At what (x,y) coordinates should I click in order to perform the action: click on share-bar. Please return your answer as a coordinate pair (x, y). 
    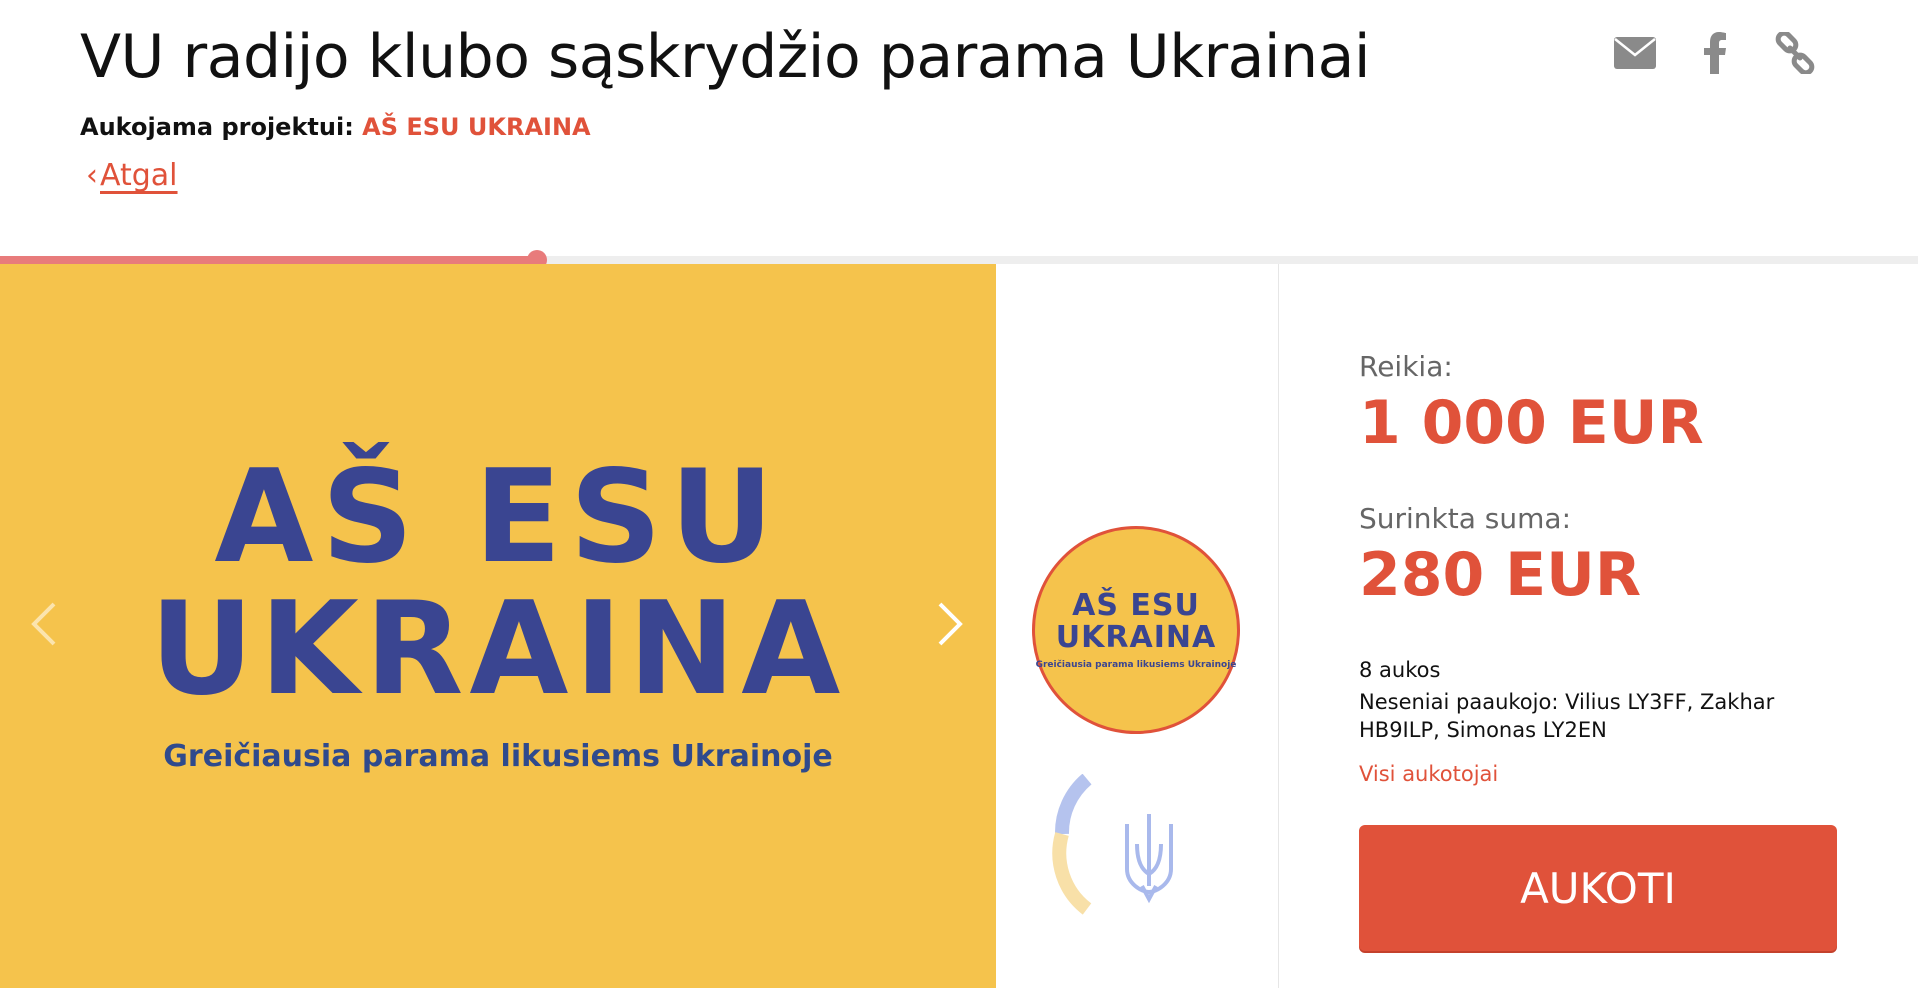
    Looking at the image, I should click on (1715, 53).